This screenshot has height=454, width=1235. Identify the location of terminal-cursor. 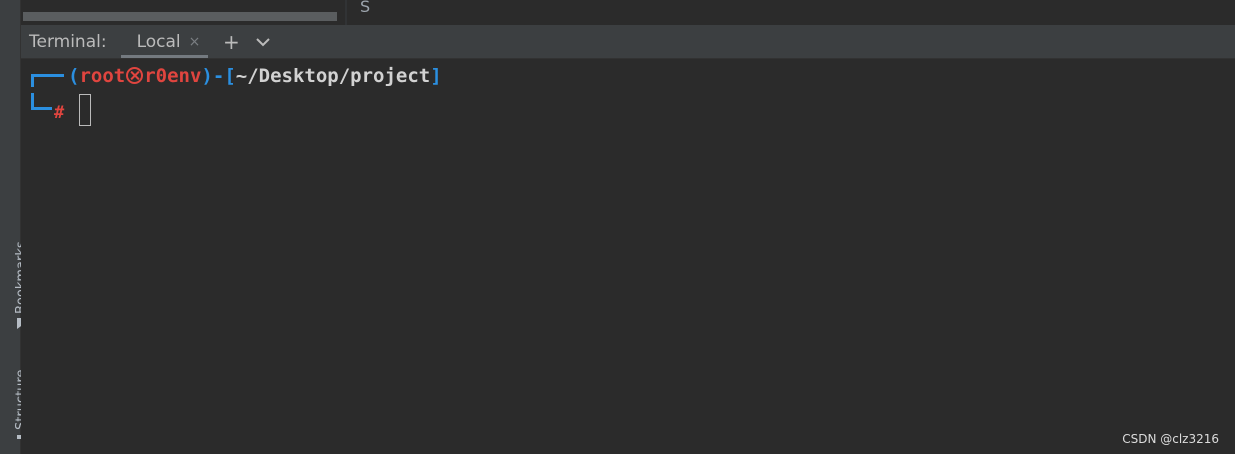
(85, 110).